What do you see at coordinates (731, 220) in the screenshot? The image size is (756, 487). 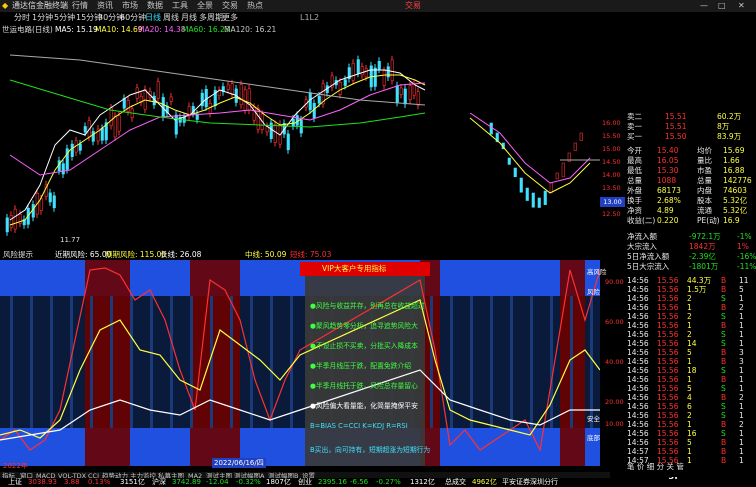 I see `summary-value: 16.9` at bounding box center [731, 220].